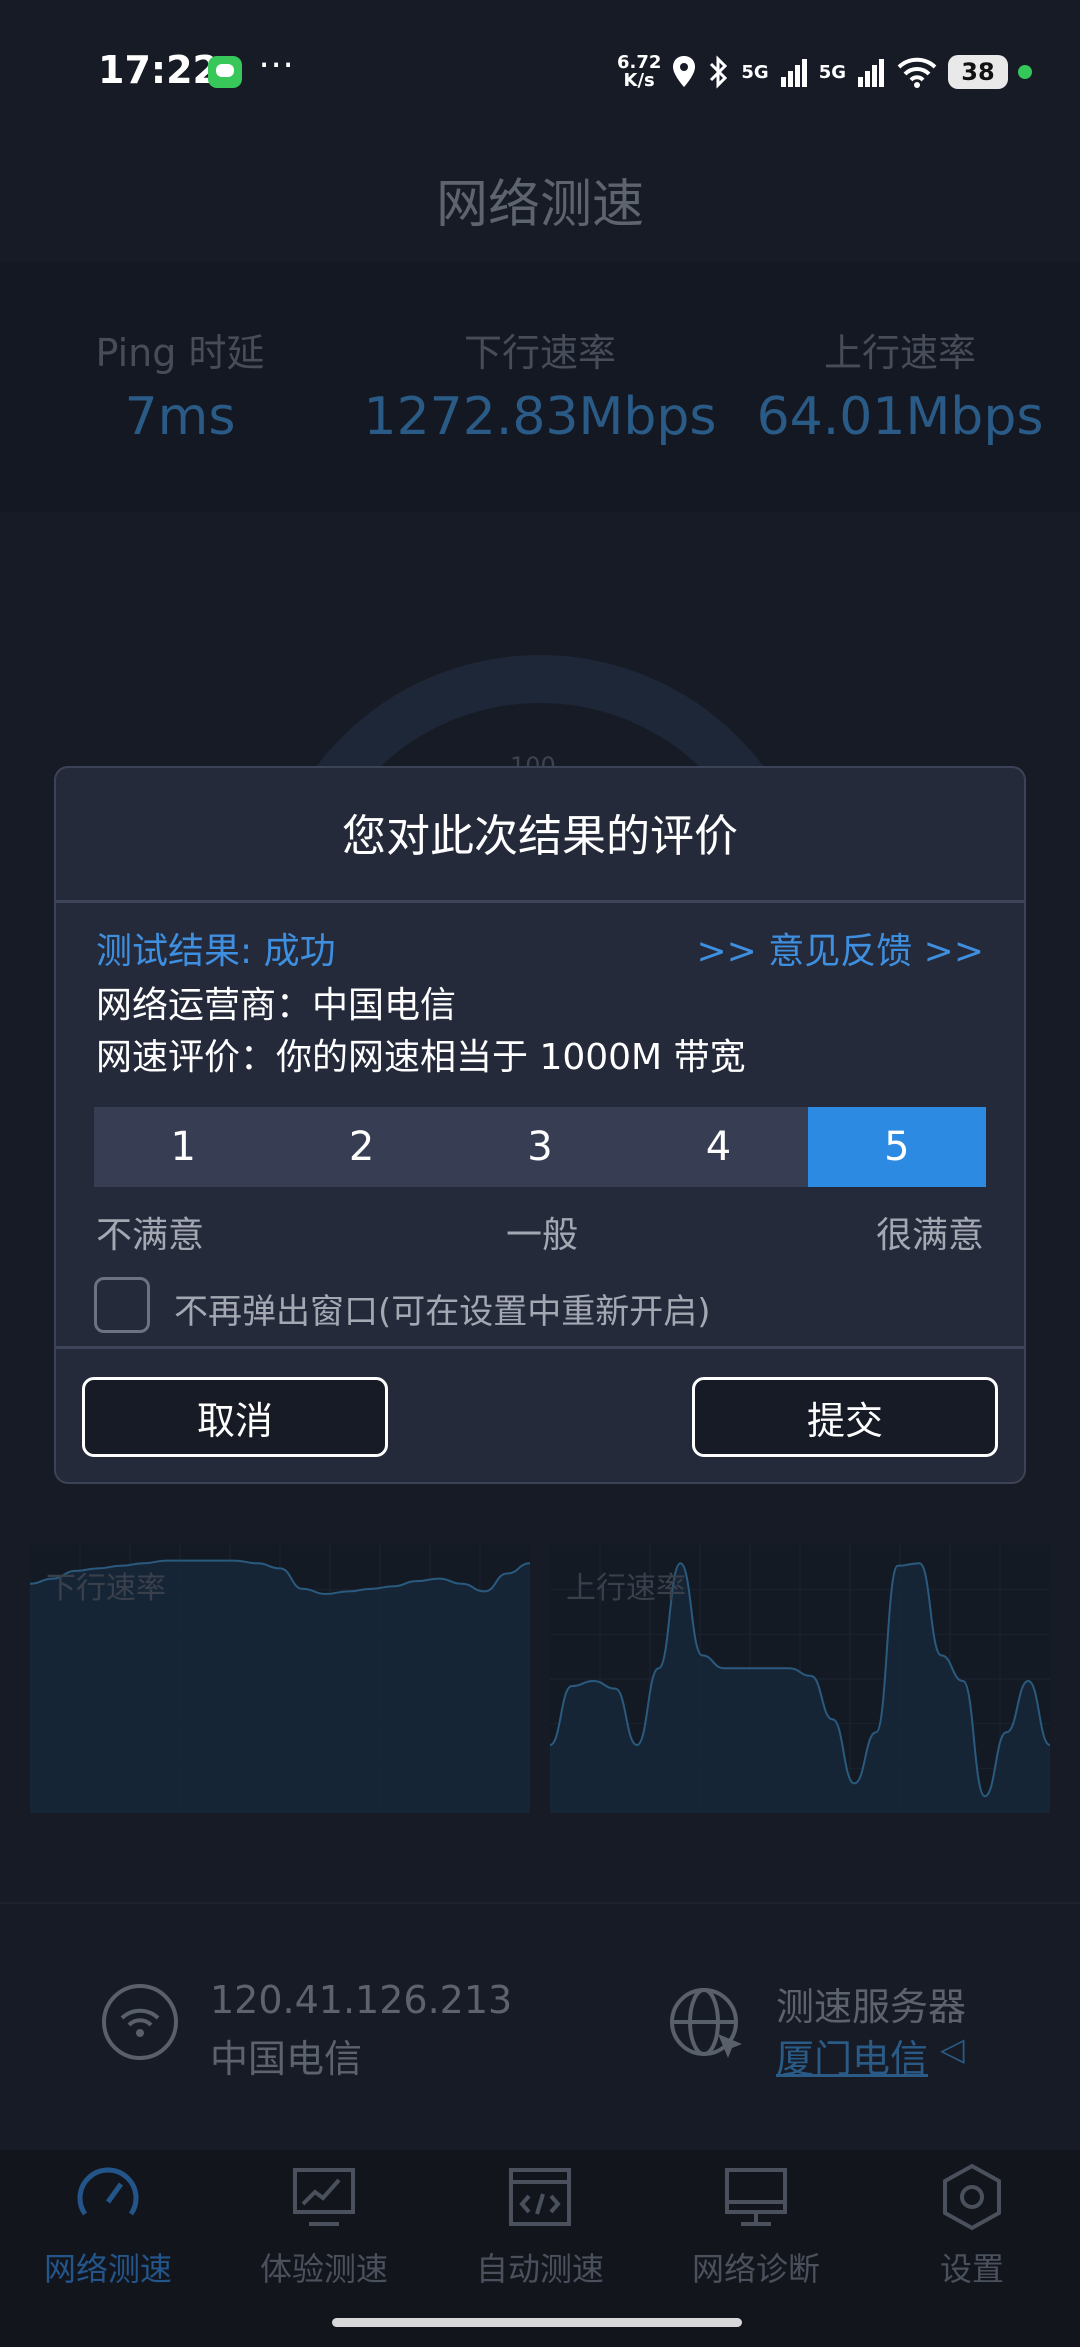  Describe the element at coordinates (540, 2197) in the screenshot. I see `code-window-icon` at that location.